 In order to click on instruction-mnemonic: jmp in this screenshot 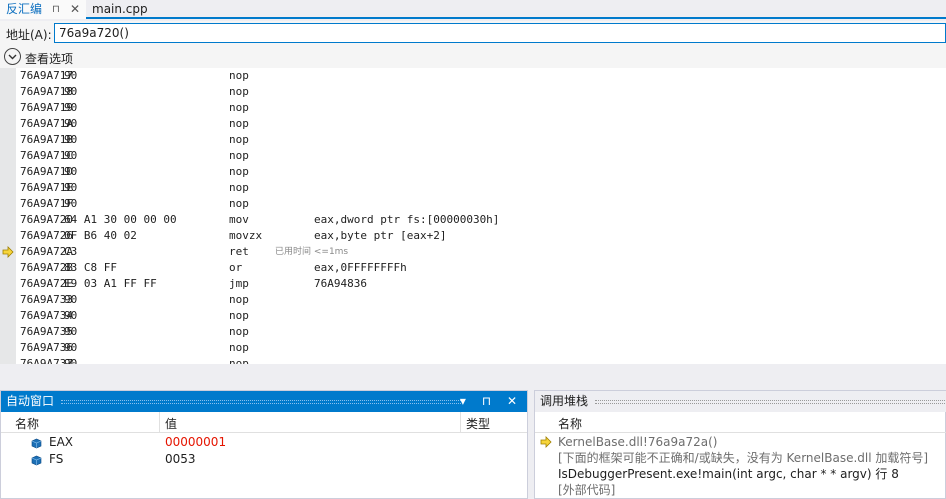, I will do `click(239, 283)`.